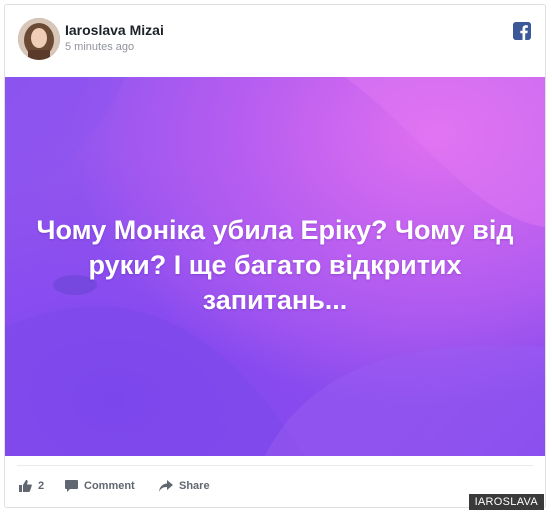 This screenshot has height=520, width=552. I want to click on post-actions-bar: 2 Comment Share, so click(275, 486).